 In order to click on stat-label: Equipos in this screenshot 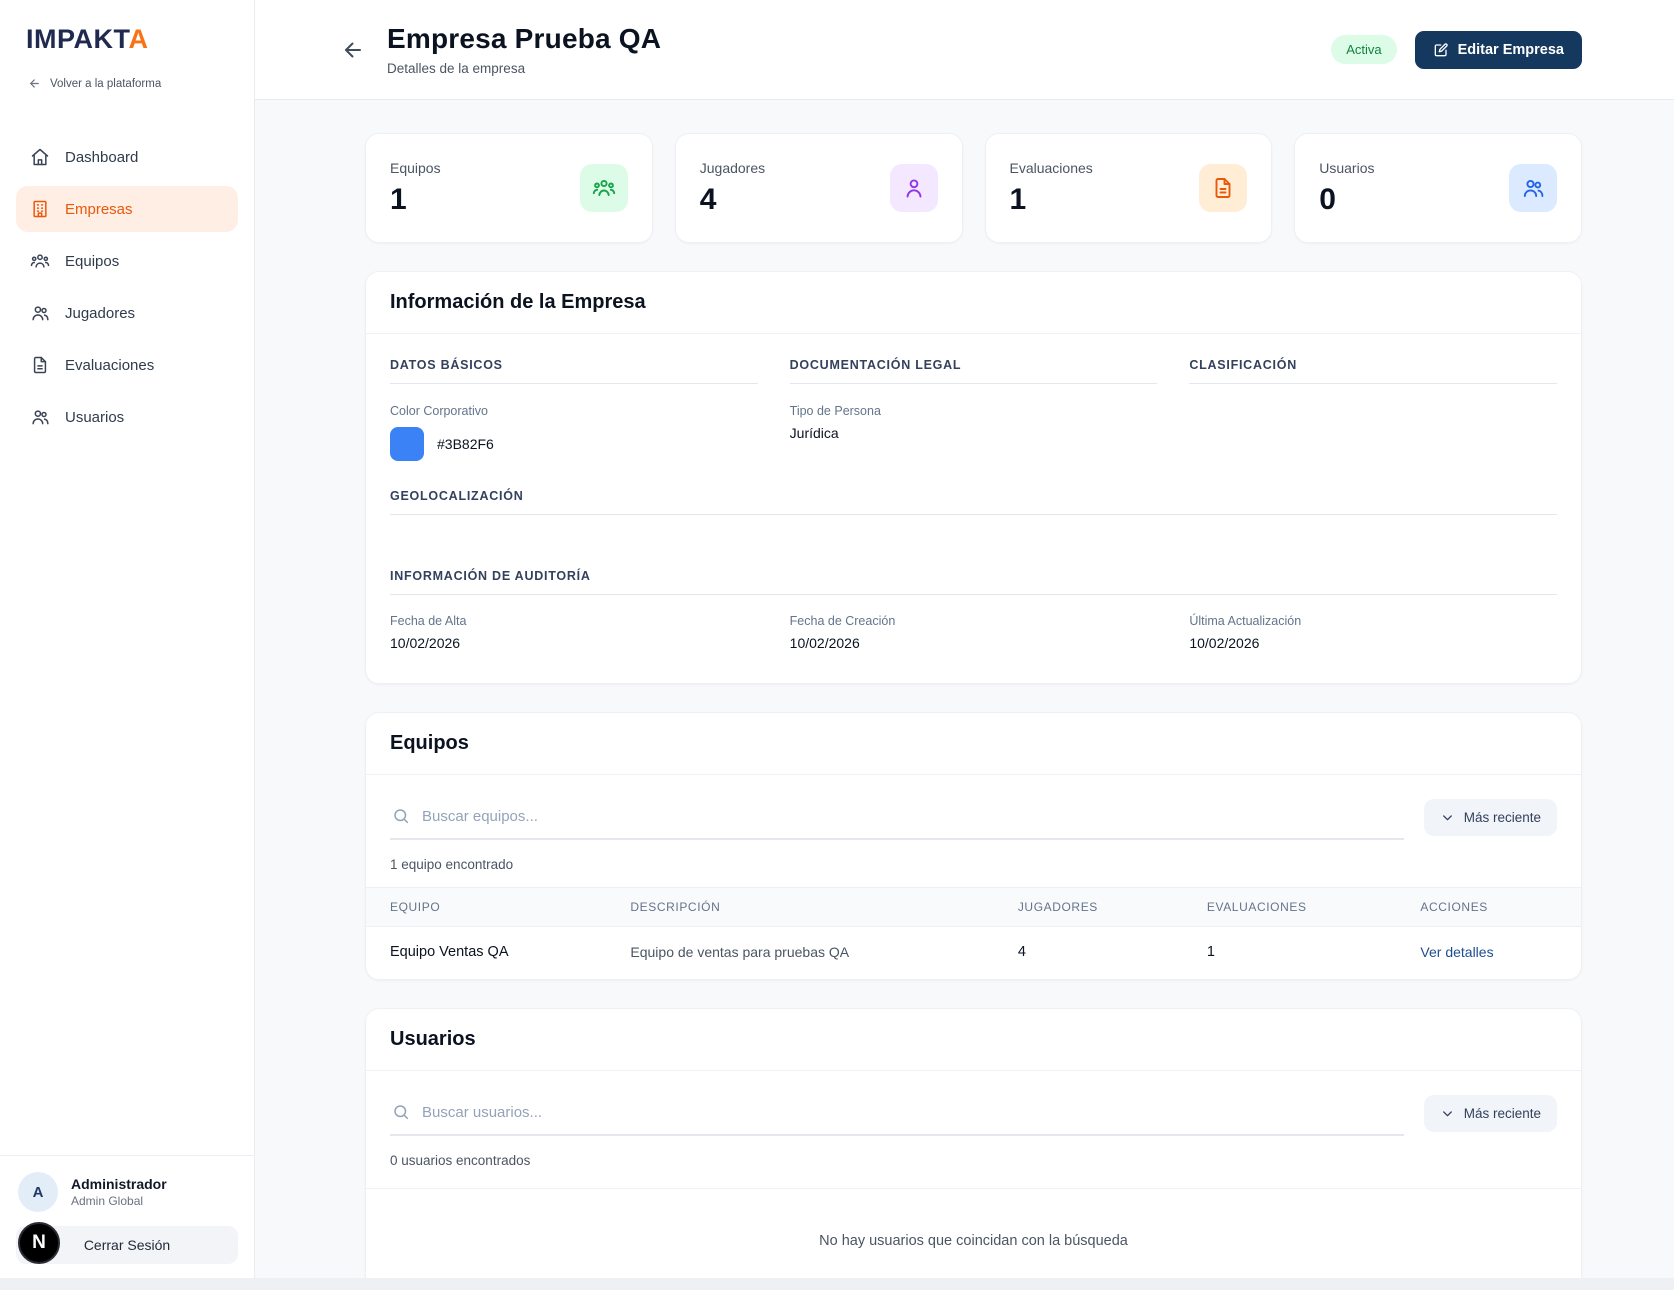, I will do `click(415, 167)`.